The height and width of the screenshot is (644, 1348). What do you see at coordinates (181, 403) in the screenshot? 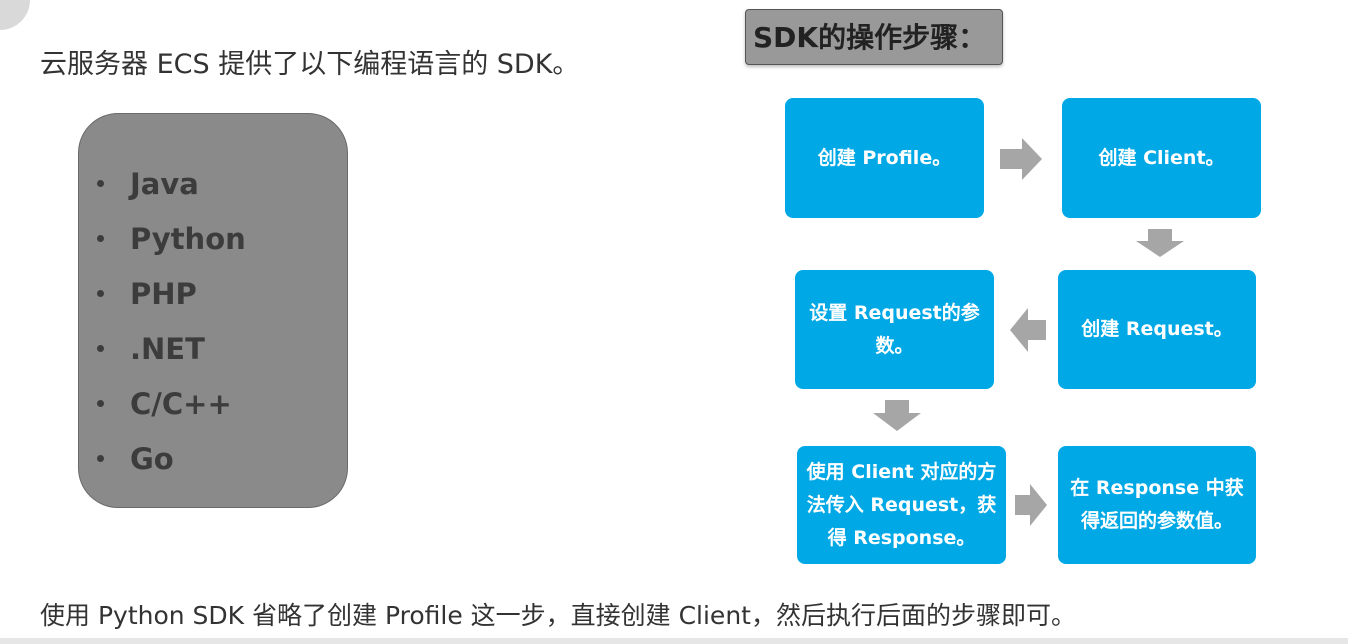
I see `language-label: C/C++` at bounding box center [181, 403].